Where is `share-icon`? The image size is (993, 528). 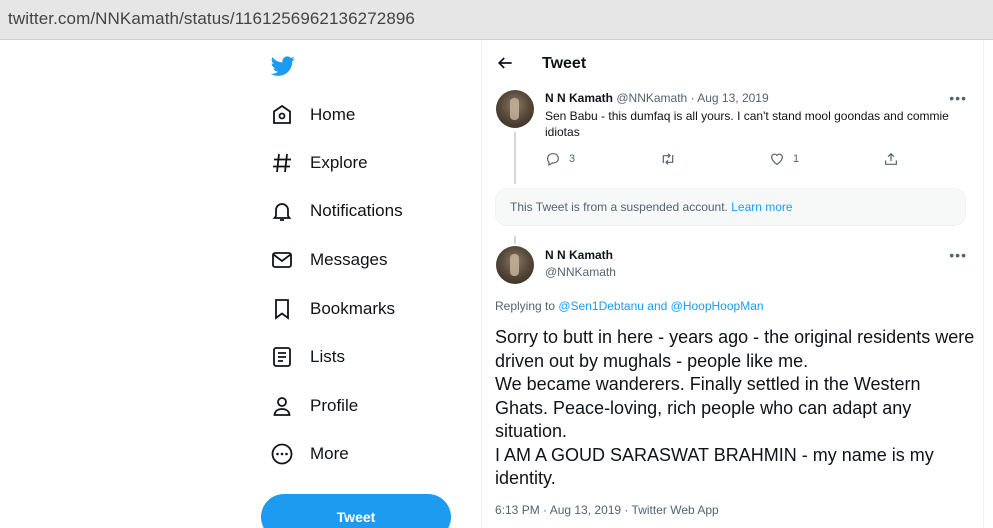 share-icon is located at coordinates (891, 158).